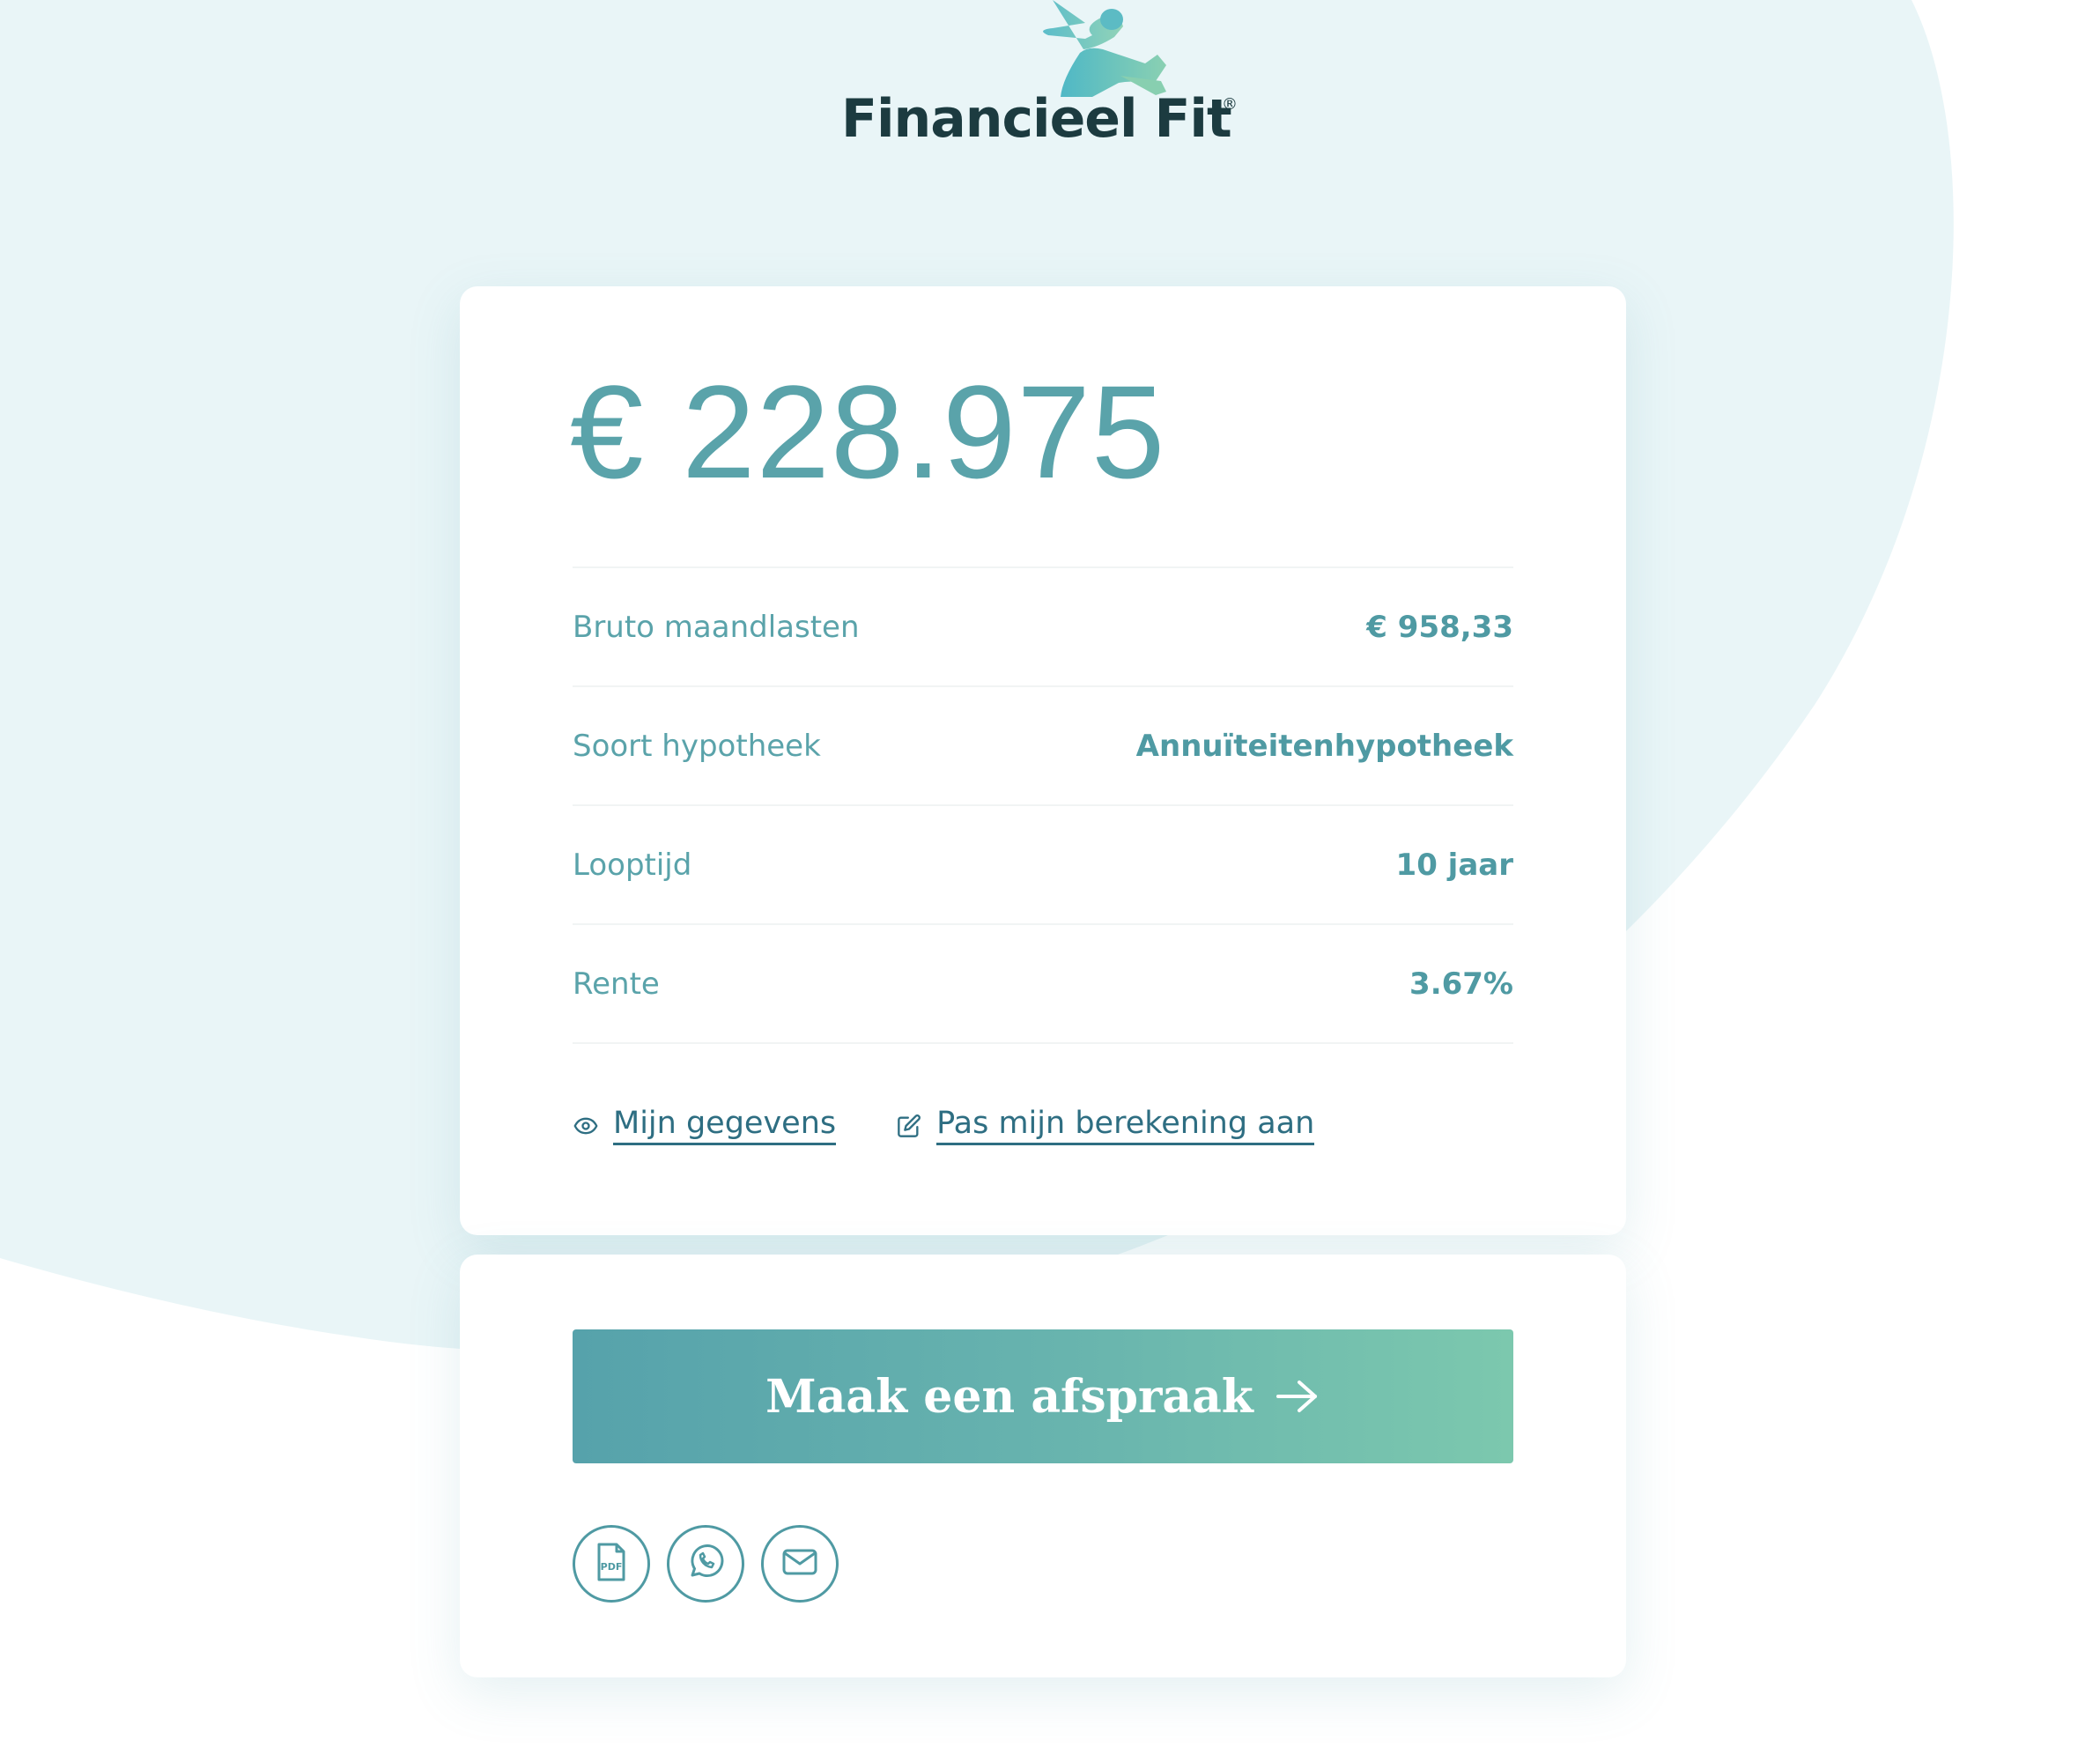  Describe the element at coordinates (612, 1567) in the screenshot. I see `svg-text: PDF` at that location.